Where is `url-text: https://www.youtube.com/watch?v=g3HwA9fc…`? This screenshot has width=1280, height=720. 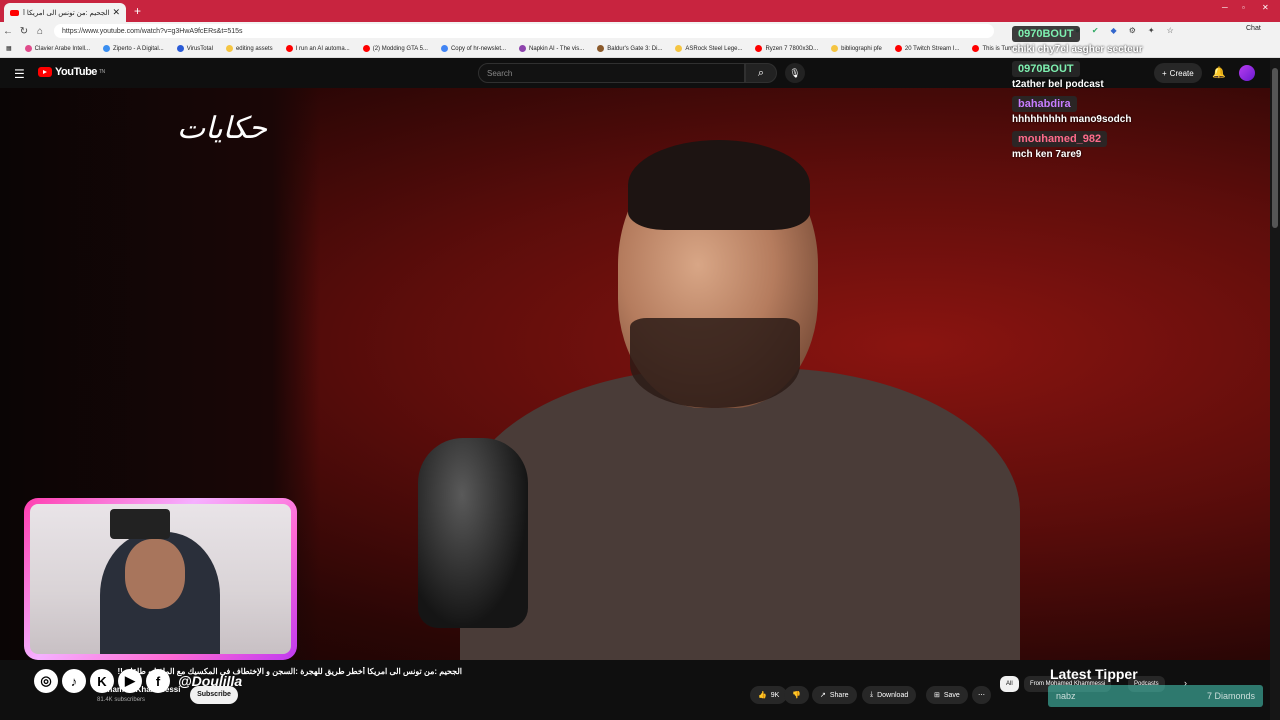
url-text: https://www.youtube.com/watch?v=g3HwA9fc… is located at coordinates (152, 31).